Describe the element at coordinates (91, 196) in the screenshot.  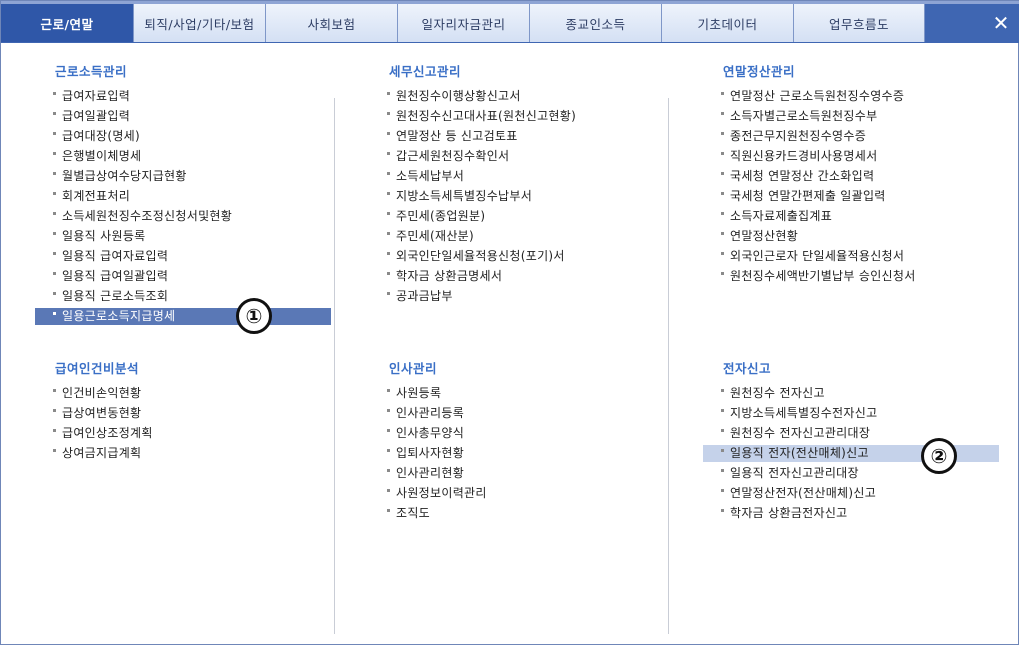
I see `section-earned-income-item: 회계전표처리` at that location.